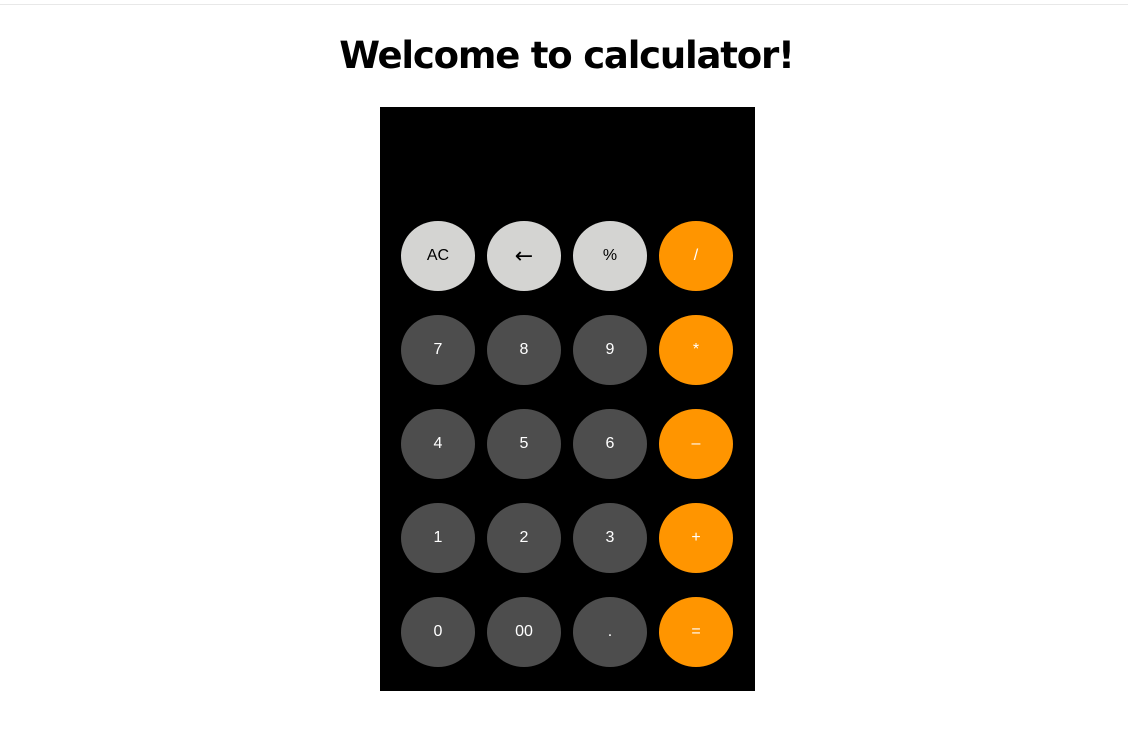 This screenshot has width=1128, height=756. Describe the element at coordinates (696, 256) in the screenshot. I see `divide-button: /` at that location.